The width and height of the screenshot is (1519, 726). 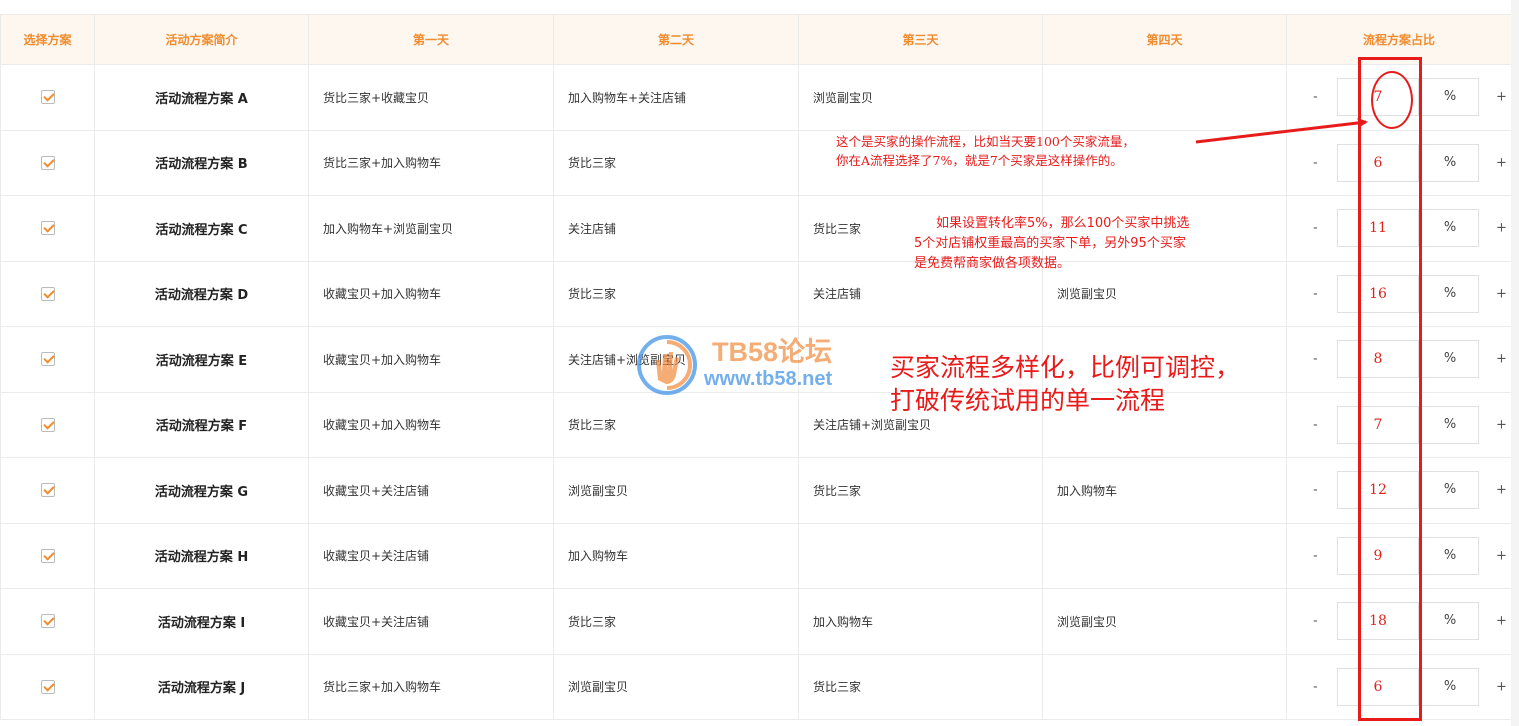 What do you see at coordinates (1378, 293) in the screenshot?
I see `ratio-value-input: 16` at bounding box center [1378, 293].